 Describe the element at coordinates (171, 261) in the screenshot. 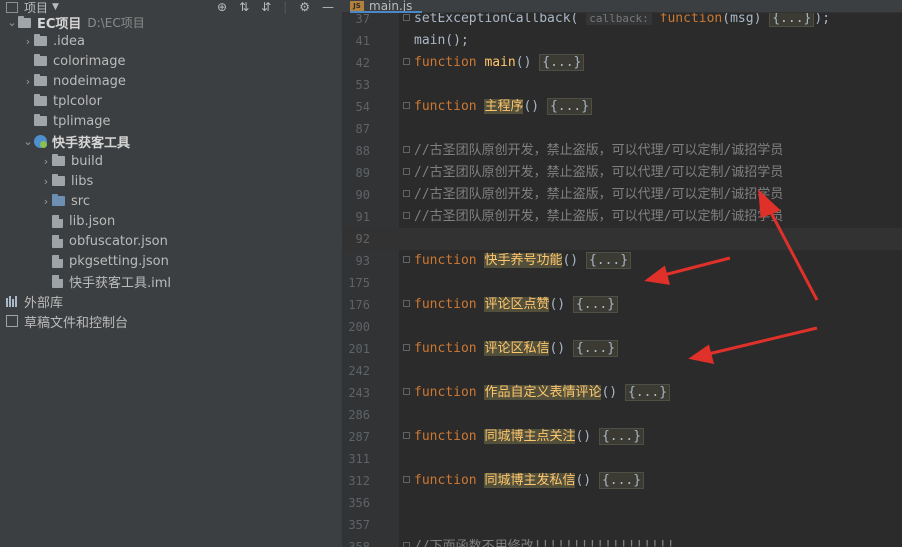

I see `tree-item: pkgsetting.json` at that location.